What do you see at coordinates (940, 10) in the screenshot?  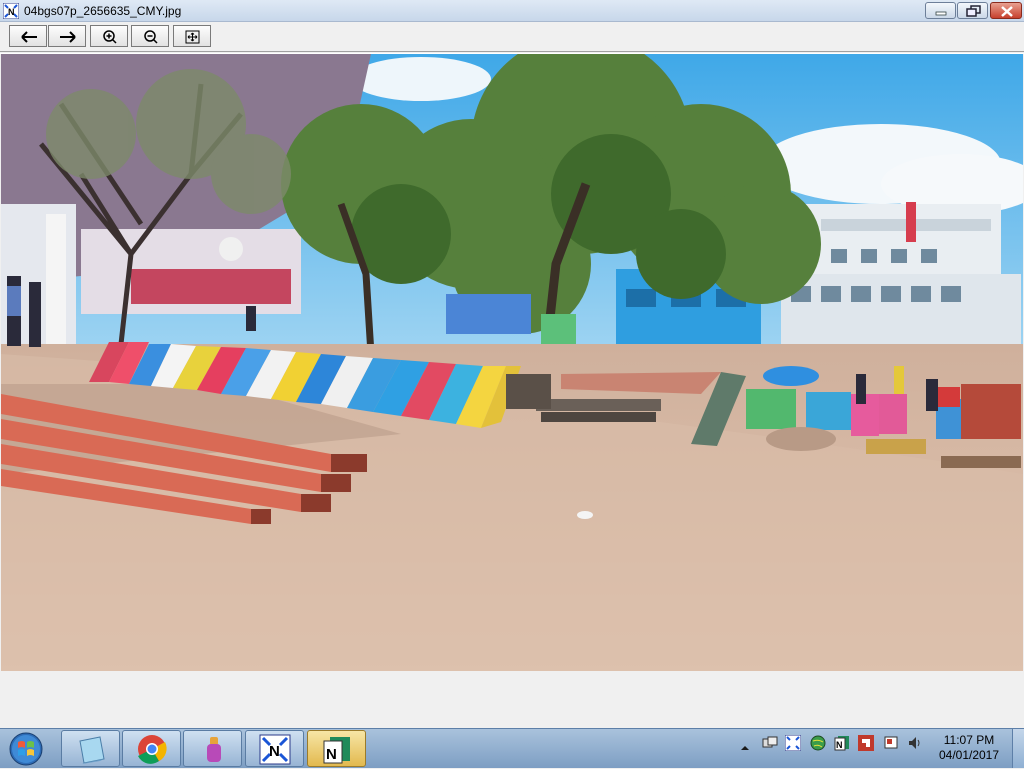 I see `minimize-button` at bounding box center [940, 10].